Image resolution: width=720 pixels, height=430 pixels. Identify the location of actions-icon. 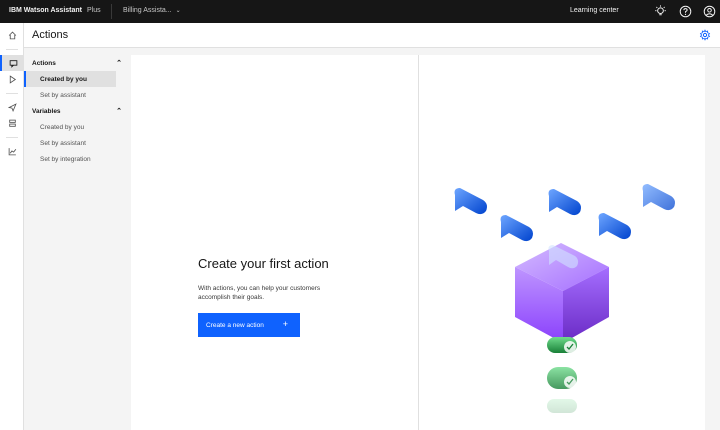
(13, 63).